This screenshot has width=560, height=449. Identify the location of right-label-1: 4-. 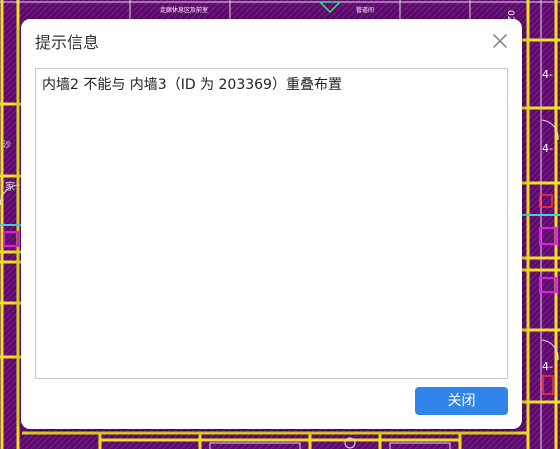
(547, 74).